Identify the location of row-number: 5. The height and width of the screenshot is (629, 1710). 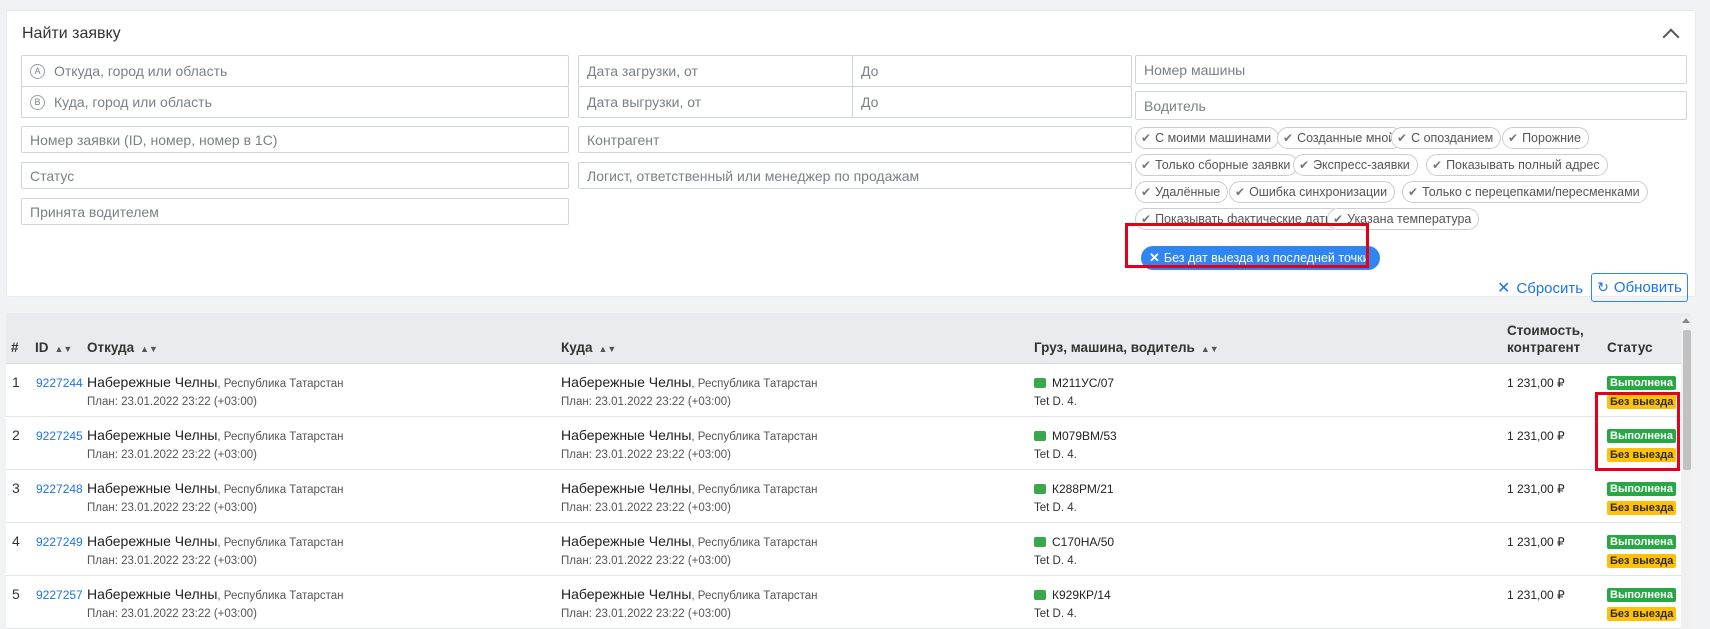
(16, 594).